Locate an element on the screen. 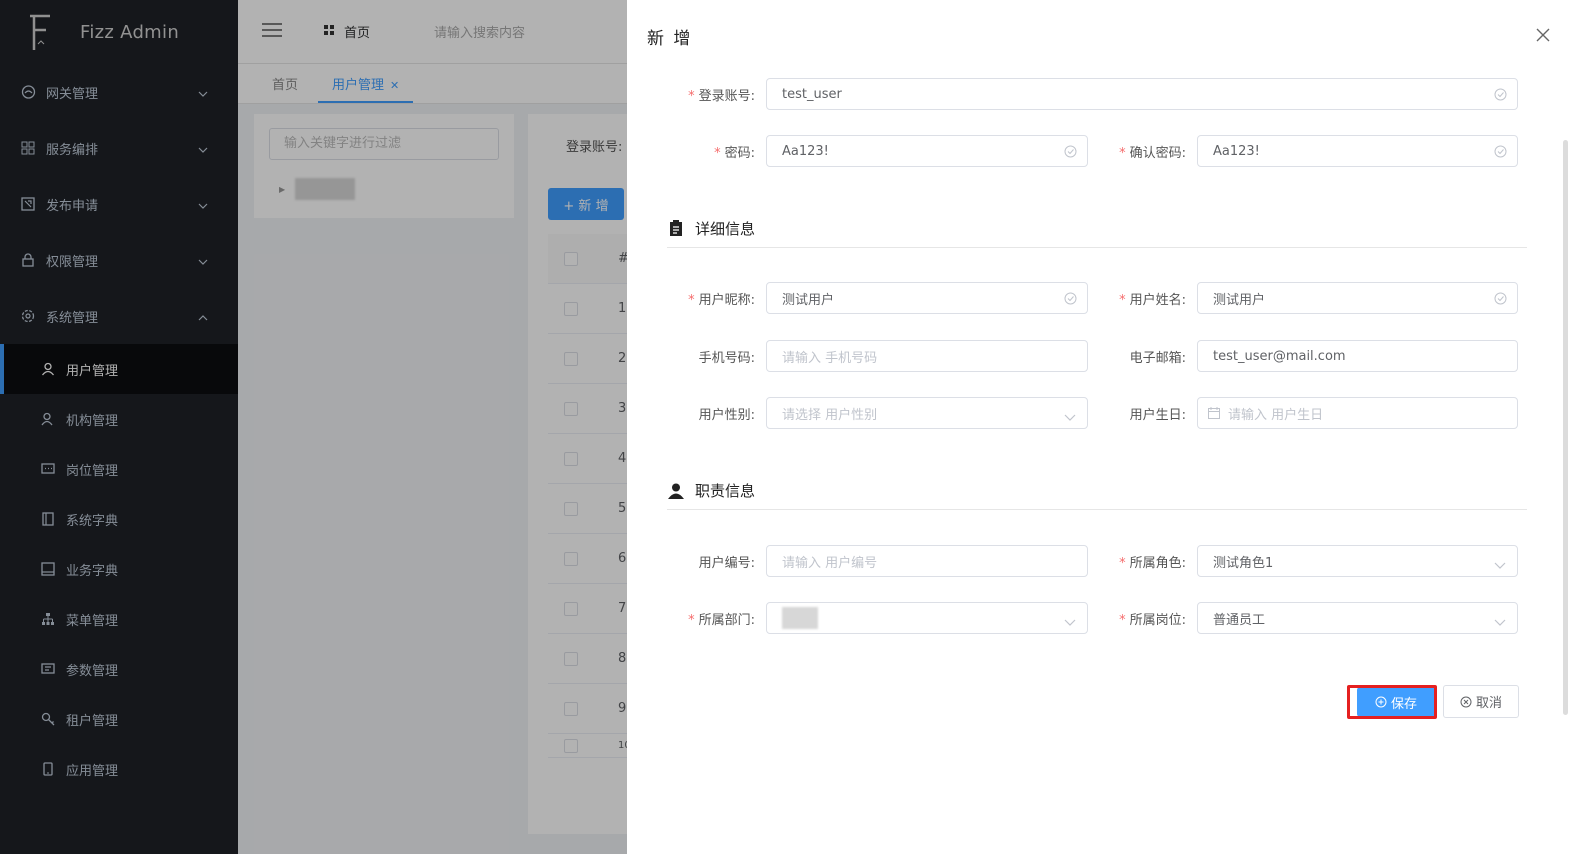 This screenshot has width=1578, height=854. dept-label: * 所属部门: is located at coordinates (716, 618).